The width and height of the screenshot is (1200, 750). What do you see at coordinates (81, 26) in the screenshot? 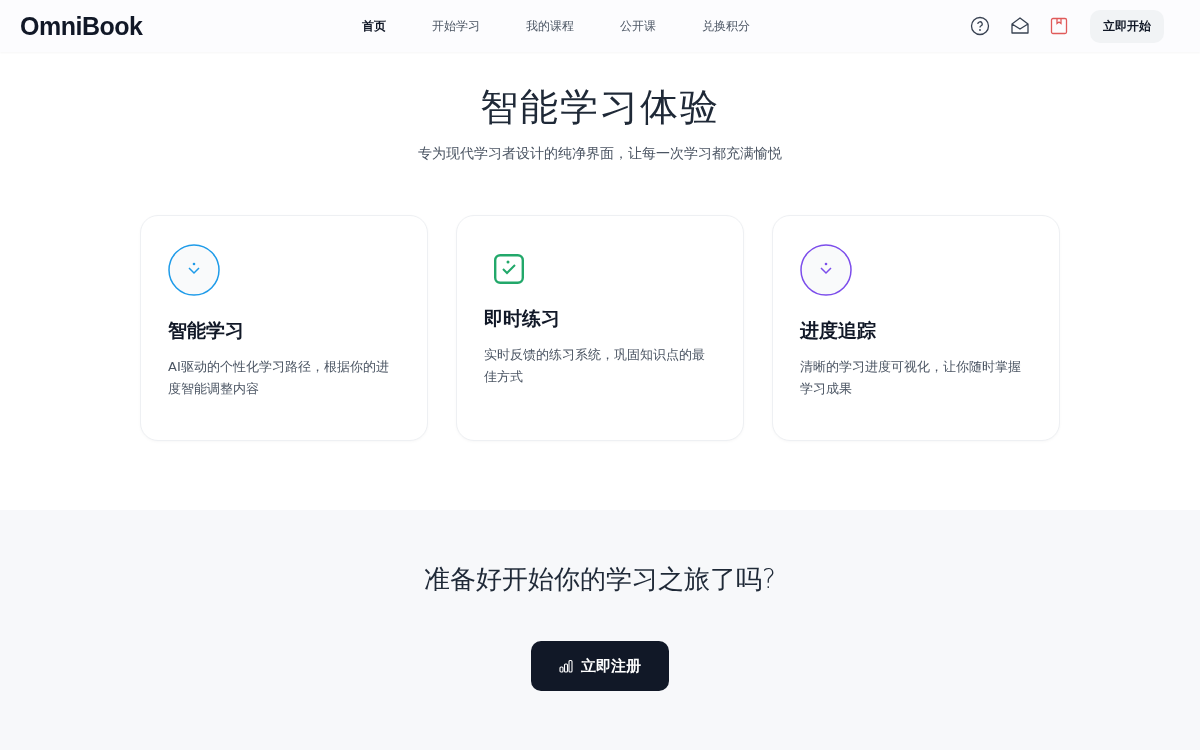
I see `logo: OmniBook` at bounding box center [81, 26].